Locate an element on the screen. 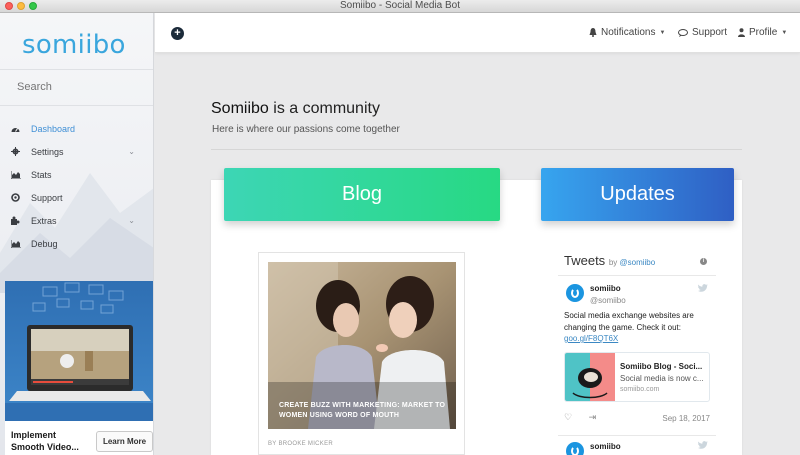 The height and width of the screenshot is (455, 800). life-ring-icon is located at coordinates (15, 197).